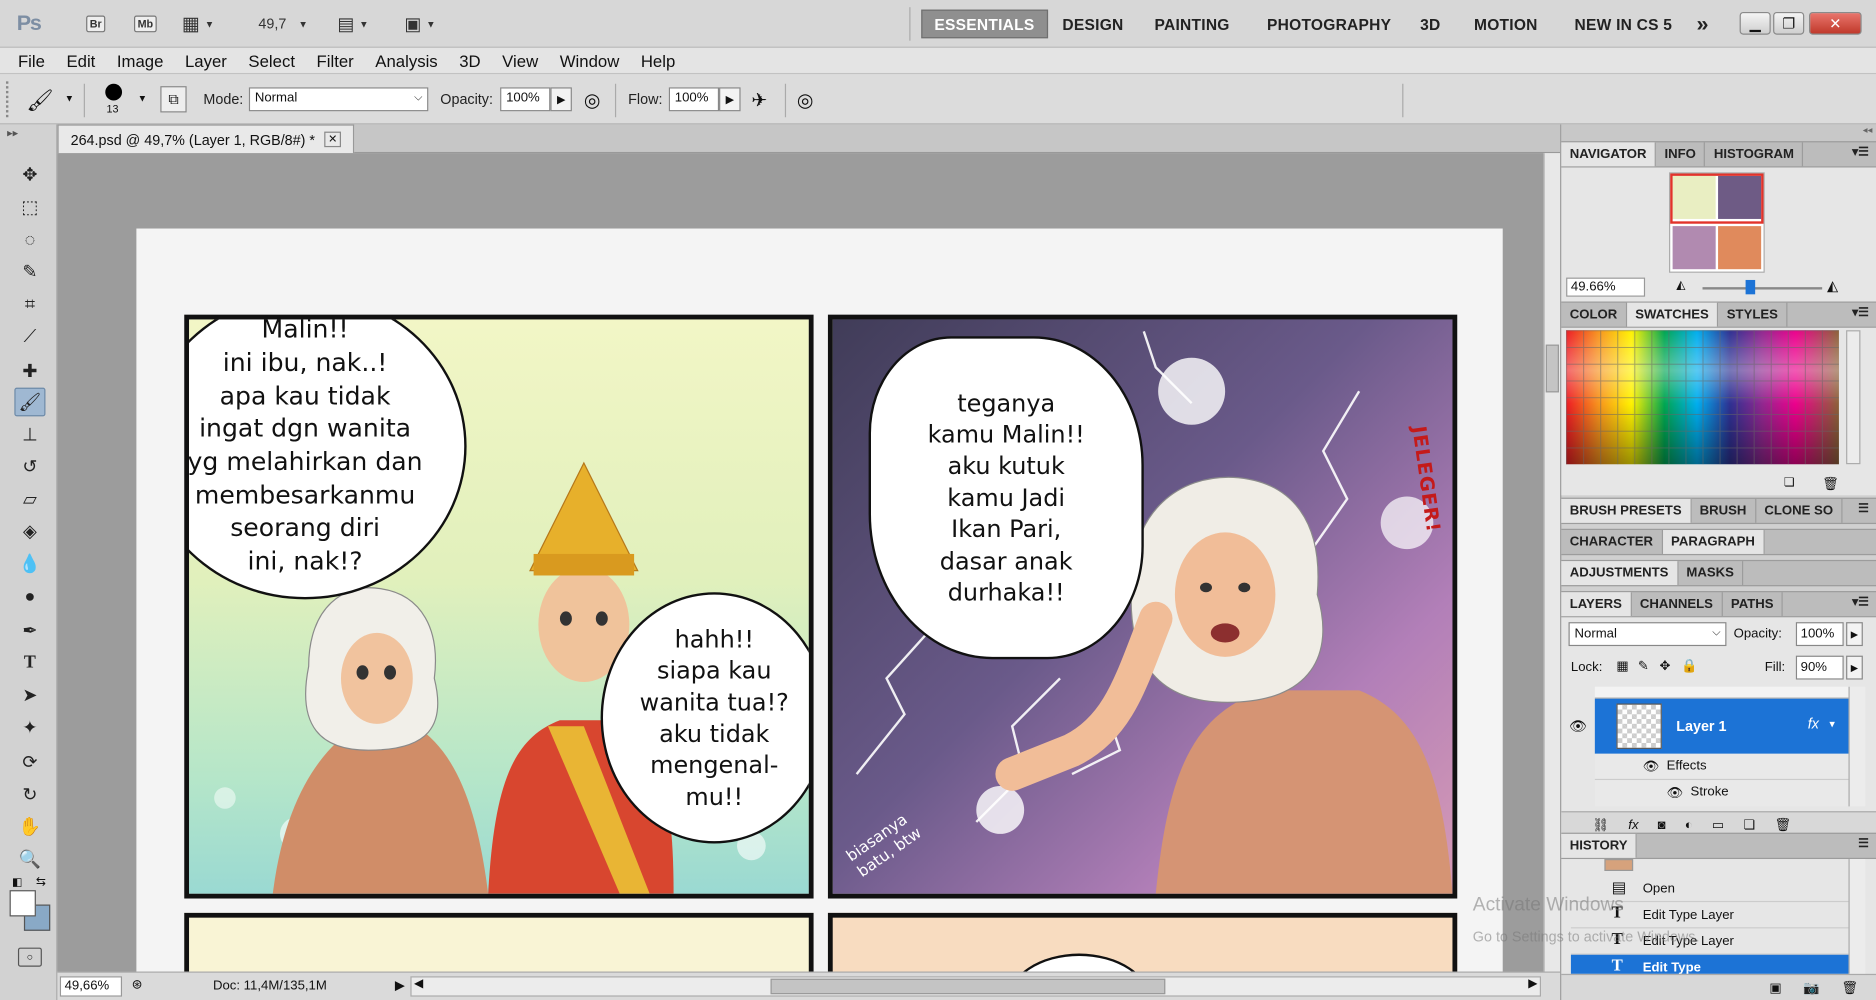 This screenshot has height=1000, width=1876. I want to click on mini-bridge-button: Mb, so click(145, 24).